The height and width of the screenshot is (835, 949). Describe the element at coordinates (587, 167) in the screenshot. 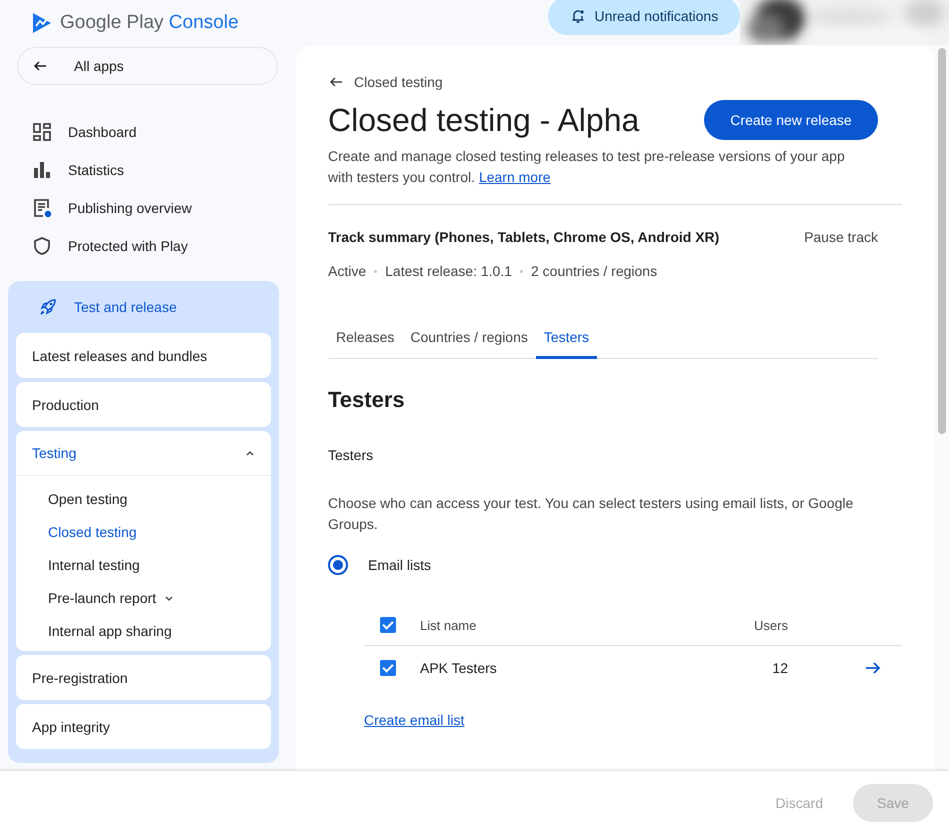

I see `page-description: Create and manage closed testing releases to test pre-release versions of your app with testers you control. Learn more` at that location.